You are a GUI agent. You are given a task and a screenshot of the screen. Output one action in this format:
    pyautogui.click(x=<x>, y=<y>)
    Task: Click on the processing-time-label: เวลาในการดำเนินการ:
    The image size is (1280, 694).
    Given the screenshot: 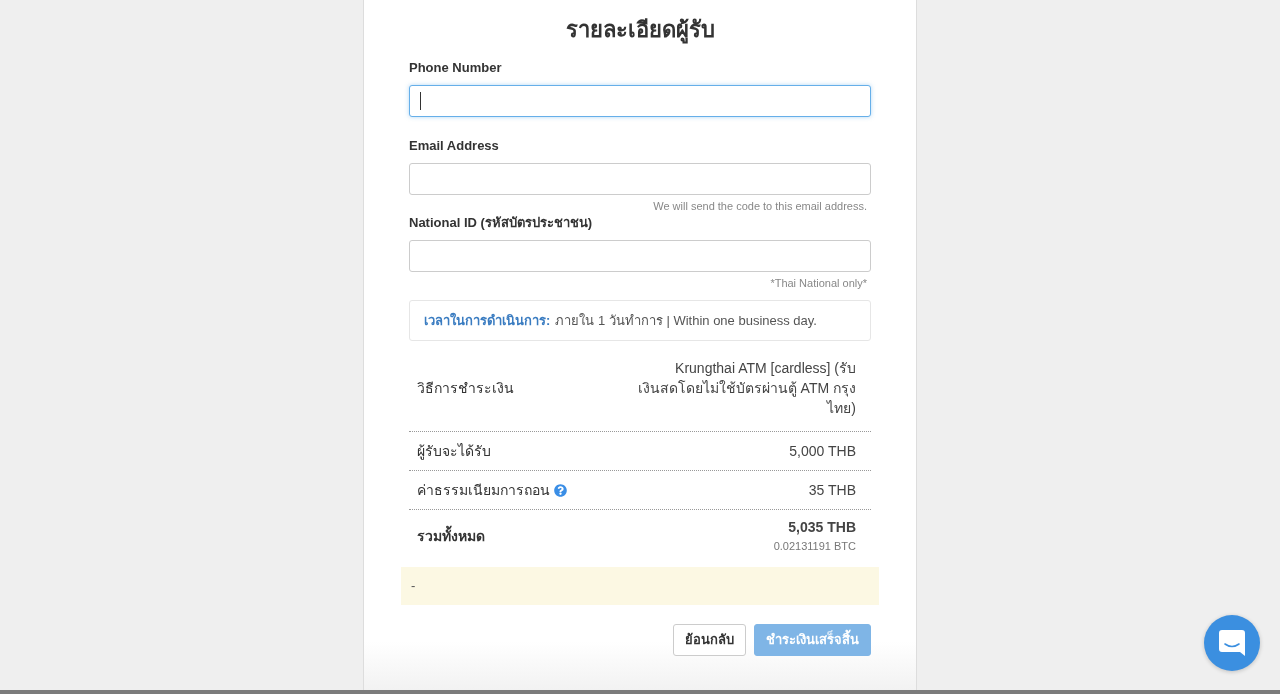 What is the action you would take?
    pyautogui.click(x=487, y=320)
    